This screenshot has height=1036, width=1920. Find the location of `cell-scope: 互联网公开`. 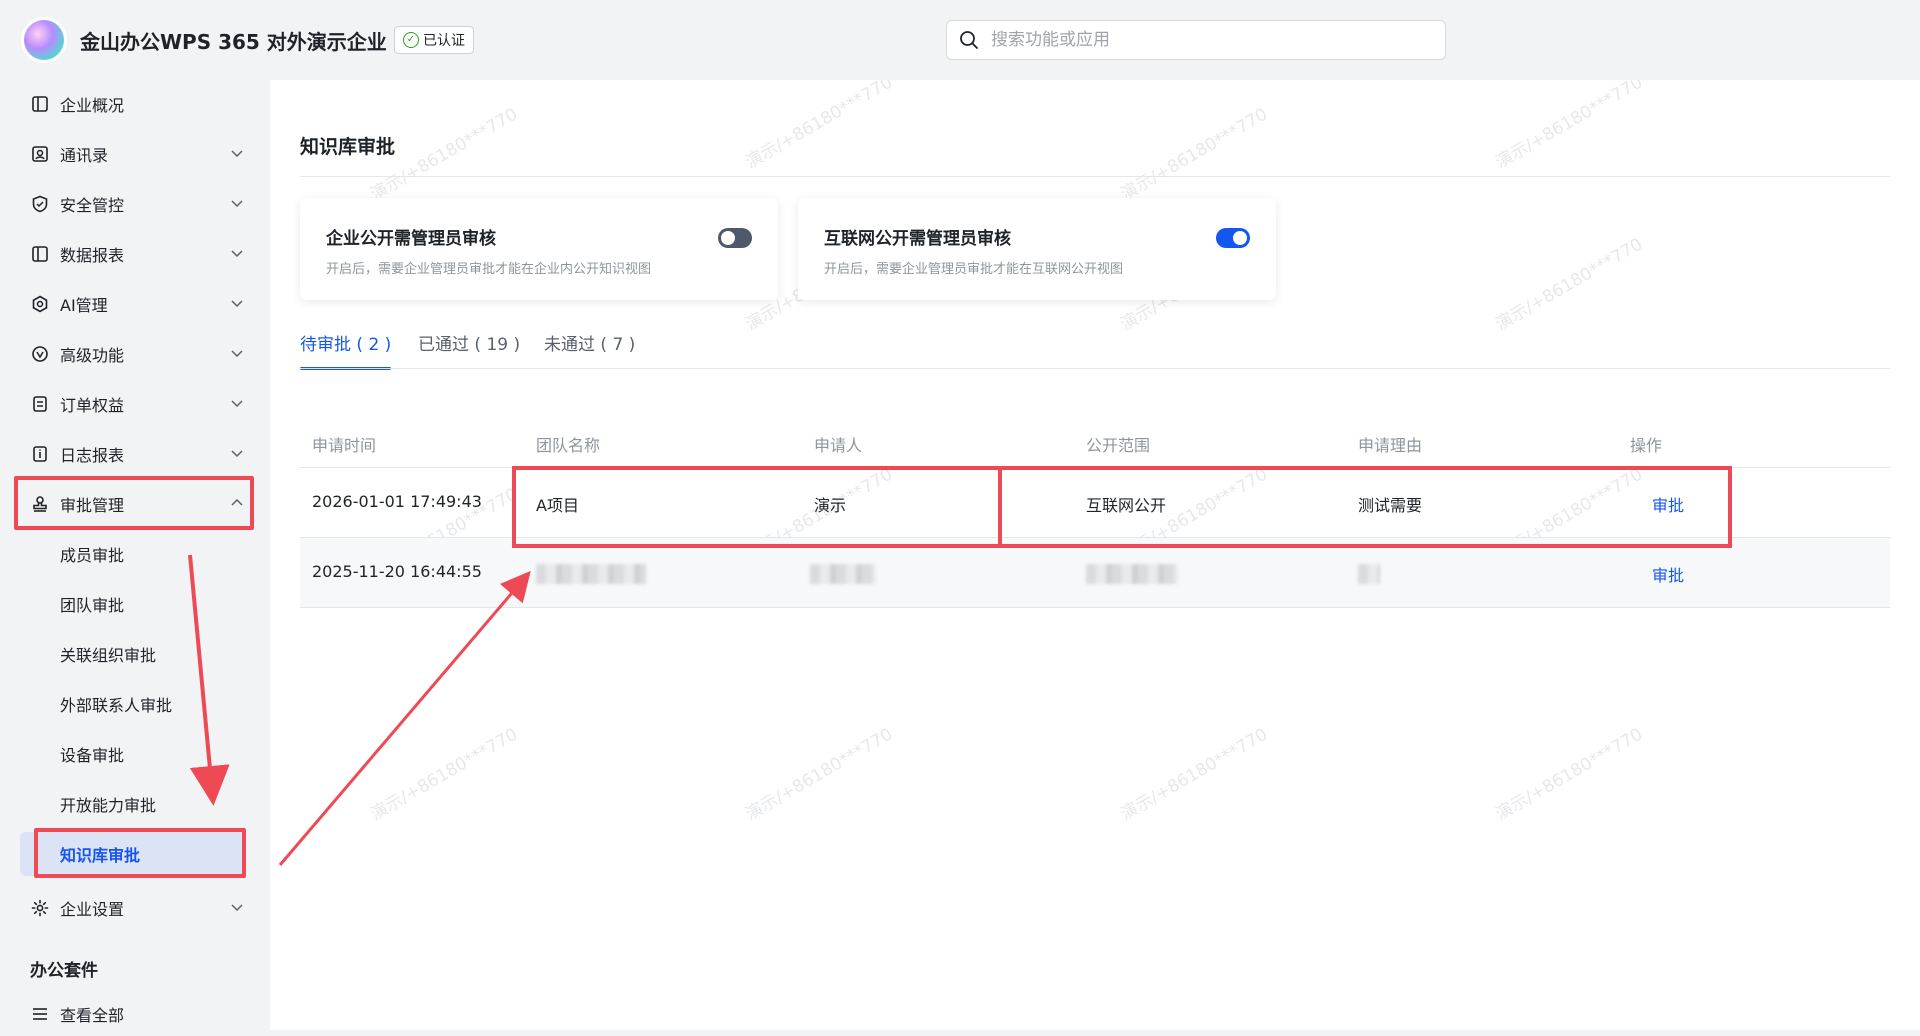

cell-scope: 互联网公开 is located at coordinates (1126, 505).